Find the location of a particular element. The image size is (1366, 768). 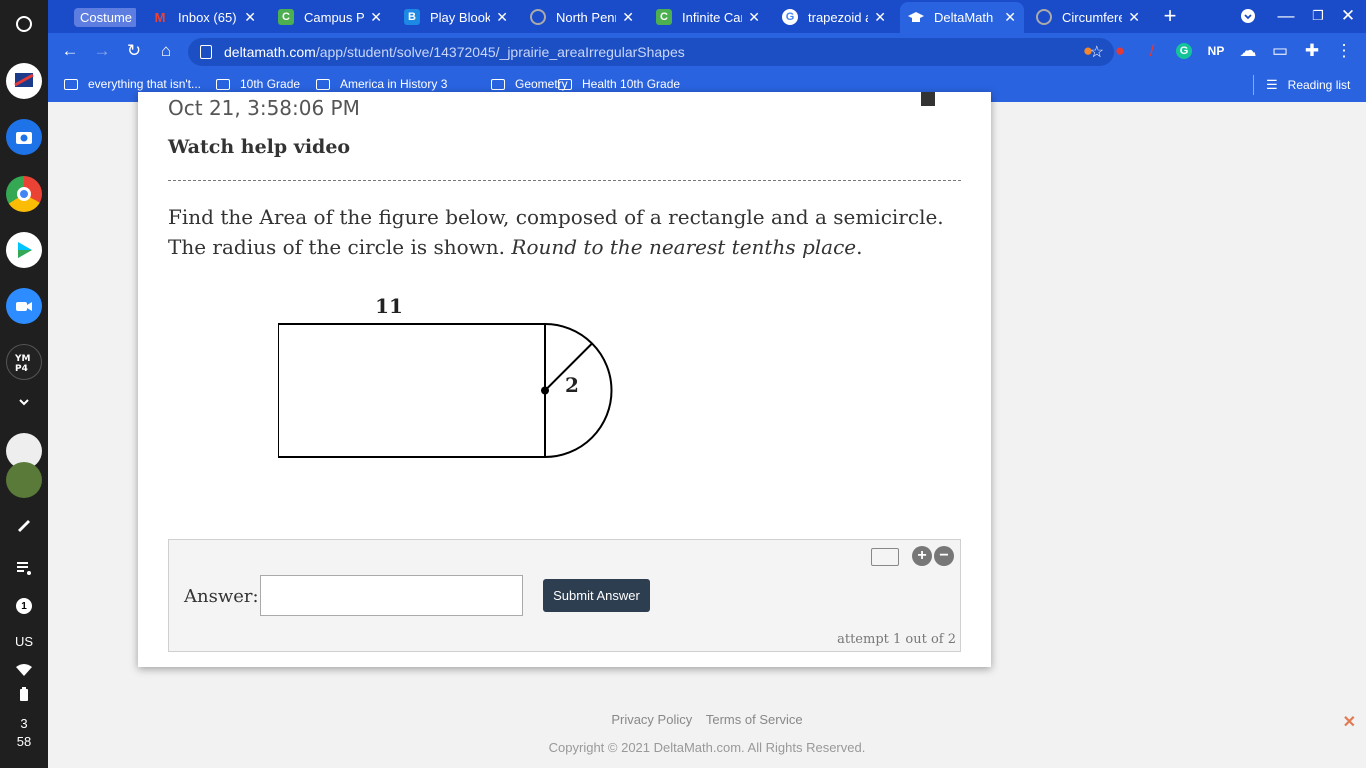

svg-text: YM is located at coordinates (22, 359).